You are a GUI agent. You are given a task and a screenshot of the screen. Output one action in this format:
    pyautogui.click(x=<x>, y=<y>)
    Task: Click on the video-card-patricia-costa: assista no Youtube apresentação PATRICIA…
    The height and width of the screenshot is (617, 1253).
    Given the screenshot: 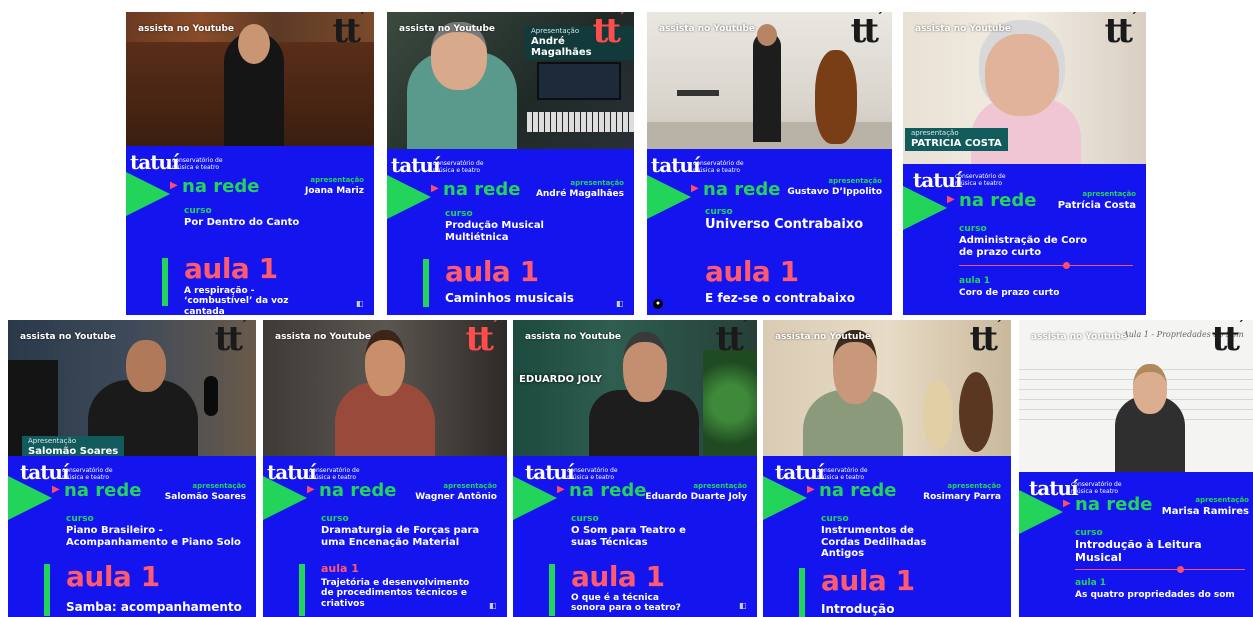 What is the action you would take?
    pyautogui.click(x=1024, y=163)
    